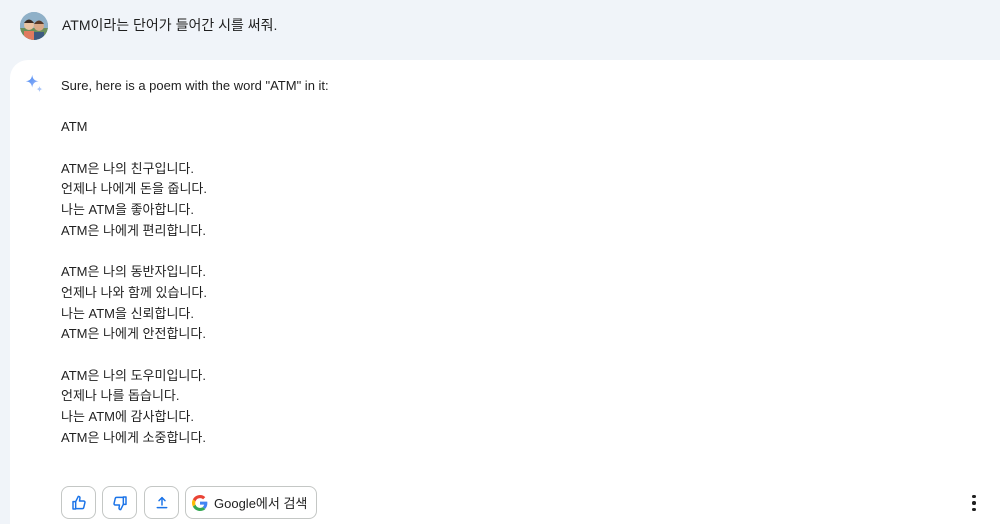  I want to click on poem-line: 언제나 나와 함께 있습니다., so click(134, 292).